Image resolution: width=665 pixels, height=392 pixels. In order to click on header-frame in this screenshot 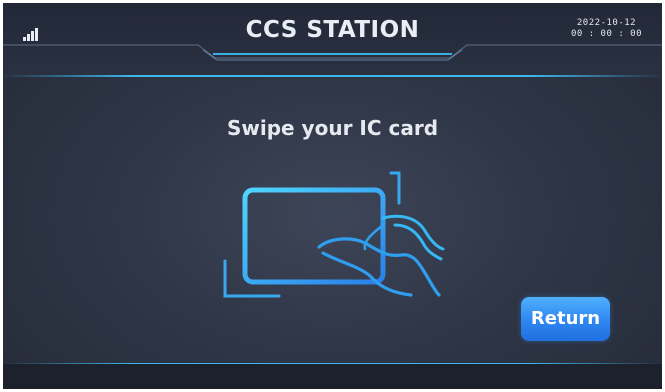, I will do `click(332, 60)`.